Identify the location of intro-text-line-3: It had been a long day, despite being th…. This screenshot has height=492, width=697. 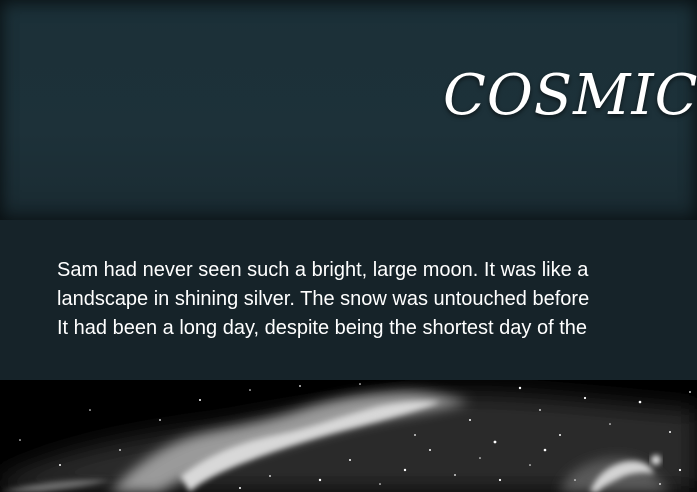
(322, 328).